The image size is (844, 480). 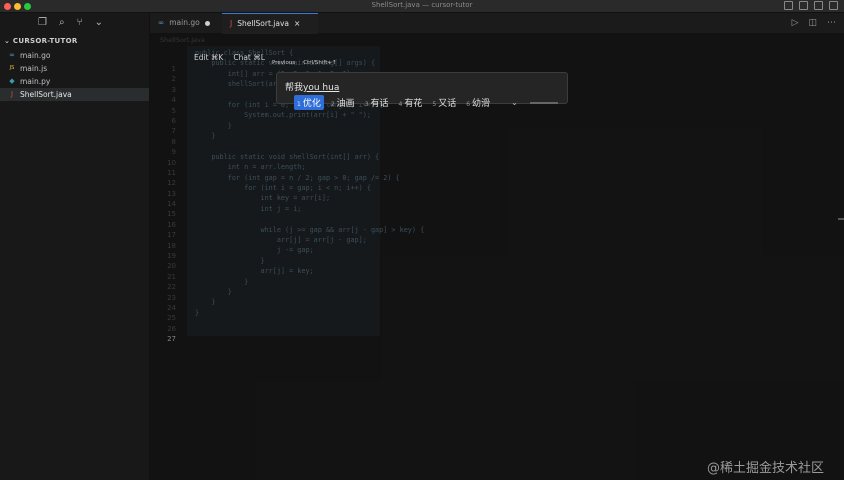 I want to click on close-tab-icon: ×, so click(x=297, y=24).